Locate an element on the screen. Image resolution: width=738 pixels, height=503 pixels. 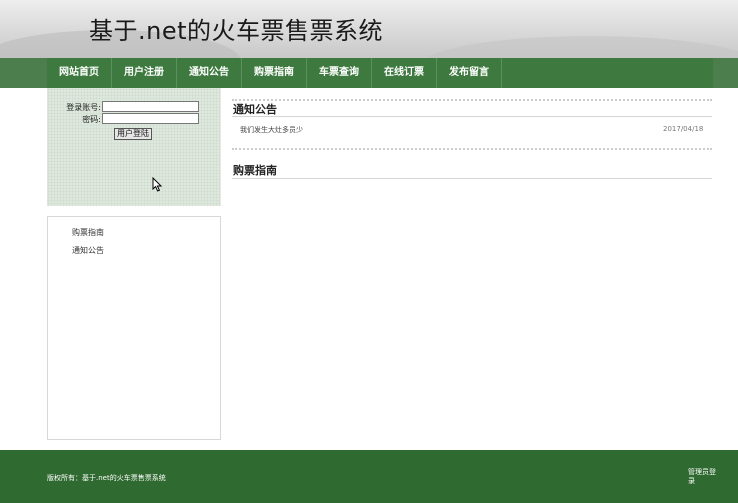
notice-item-title: 我们发生大灶多员少 is located at coordinates (271, 130).